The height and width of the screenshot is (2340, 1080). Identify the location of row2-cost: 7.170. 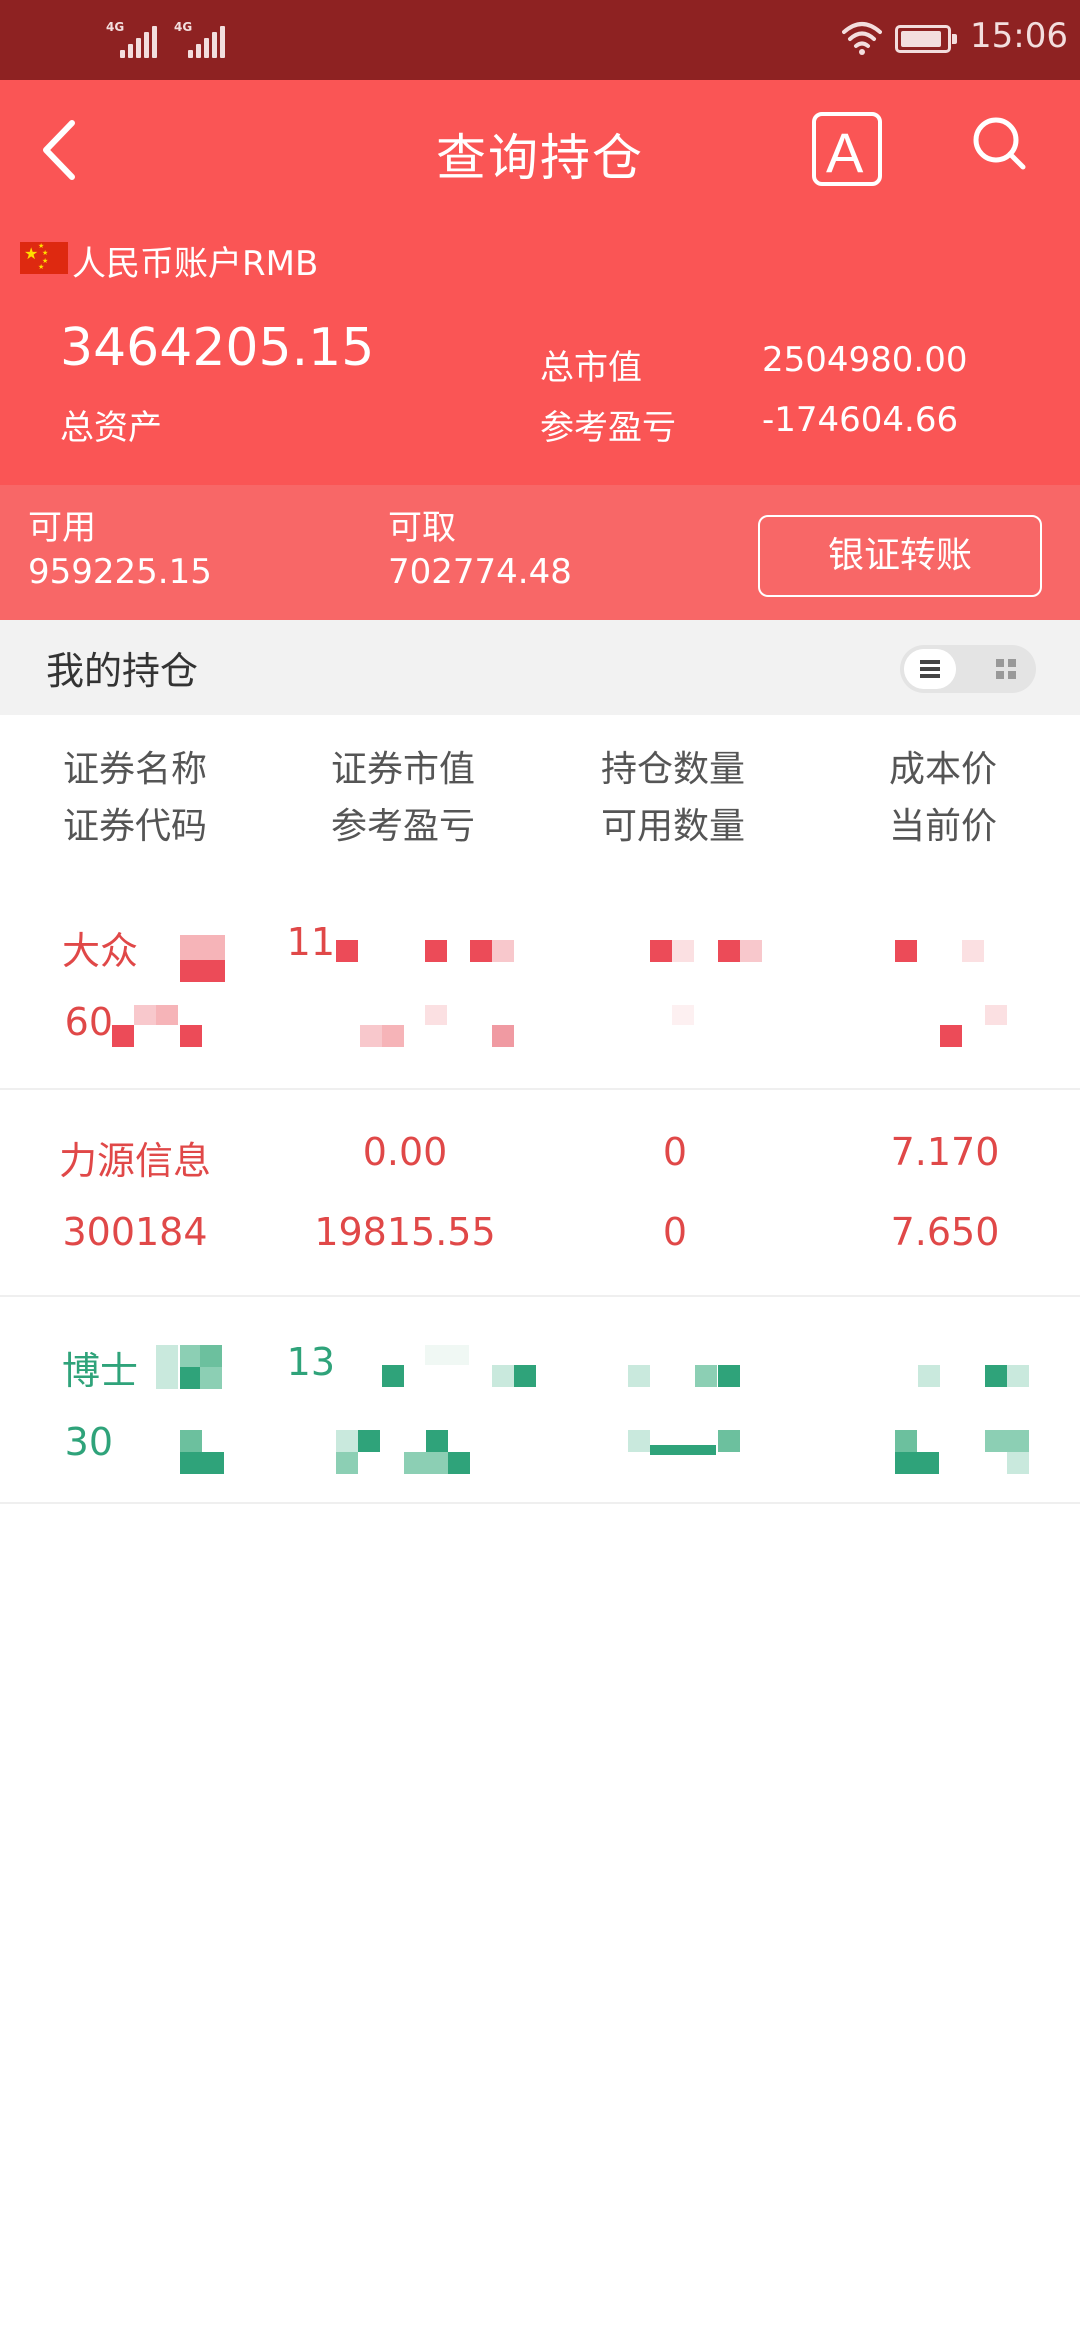
(945, 1152).